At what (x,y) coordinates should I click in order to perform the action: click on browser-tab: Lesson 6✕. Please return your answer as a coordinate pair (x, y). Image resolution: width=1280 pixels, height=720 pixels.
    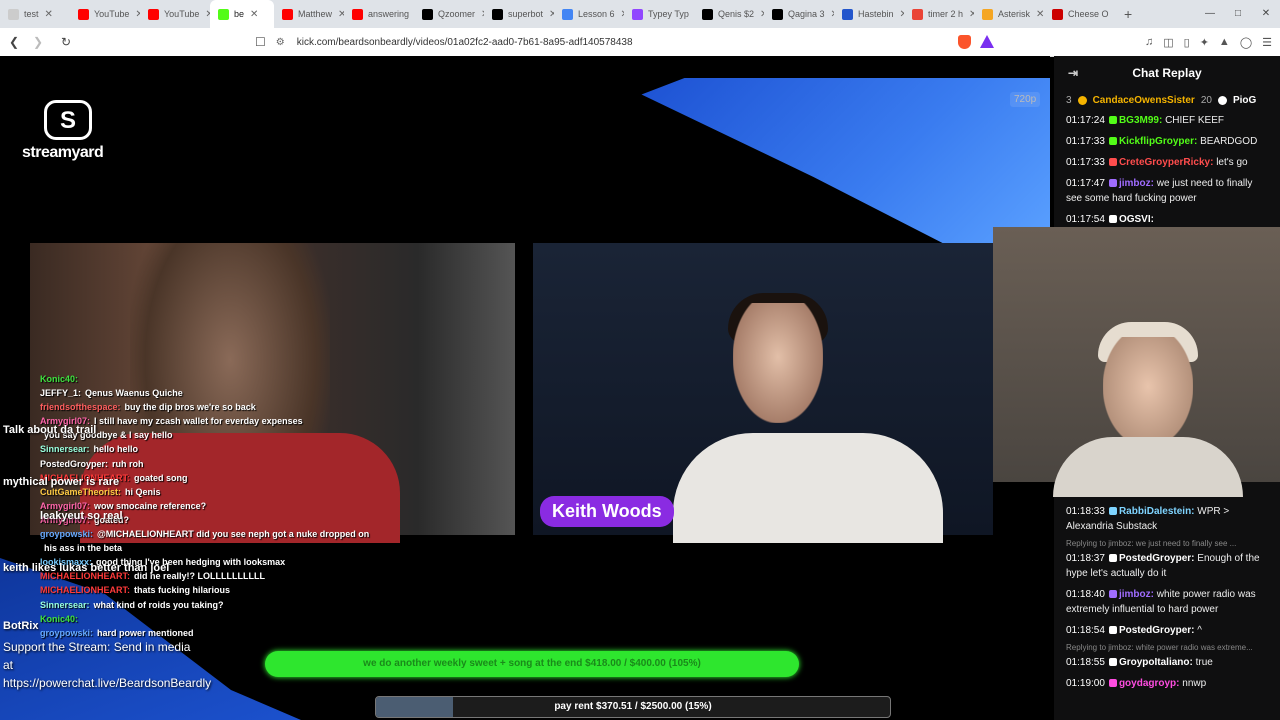
    Looking at the image, I should click on (589, 14).